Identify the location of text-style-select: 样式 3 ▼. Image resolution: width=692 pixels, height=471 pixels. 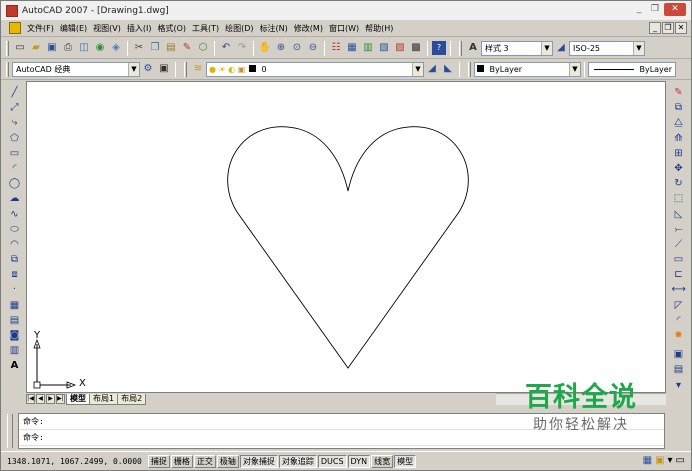
(517, 48).